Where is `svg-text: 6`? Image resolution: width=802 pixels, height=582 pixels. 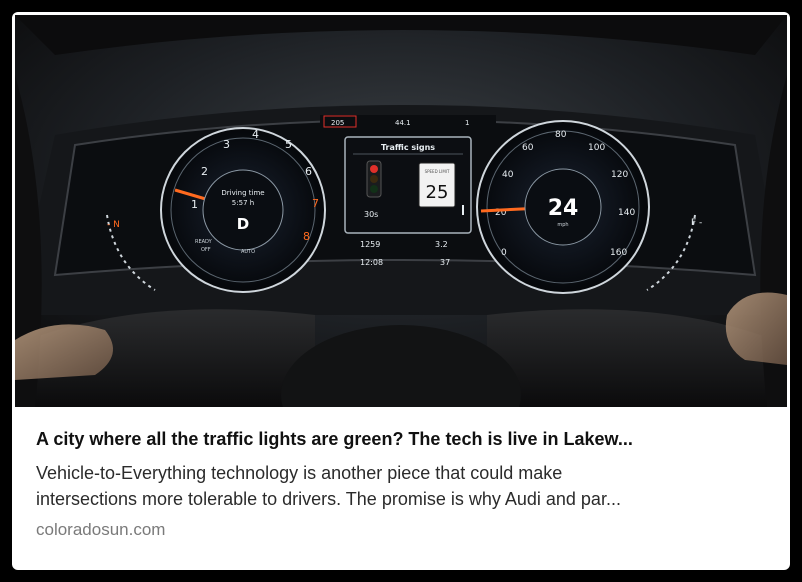
svg-text: 6 is located at coordinates (308, 171).